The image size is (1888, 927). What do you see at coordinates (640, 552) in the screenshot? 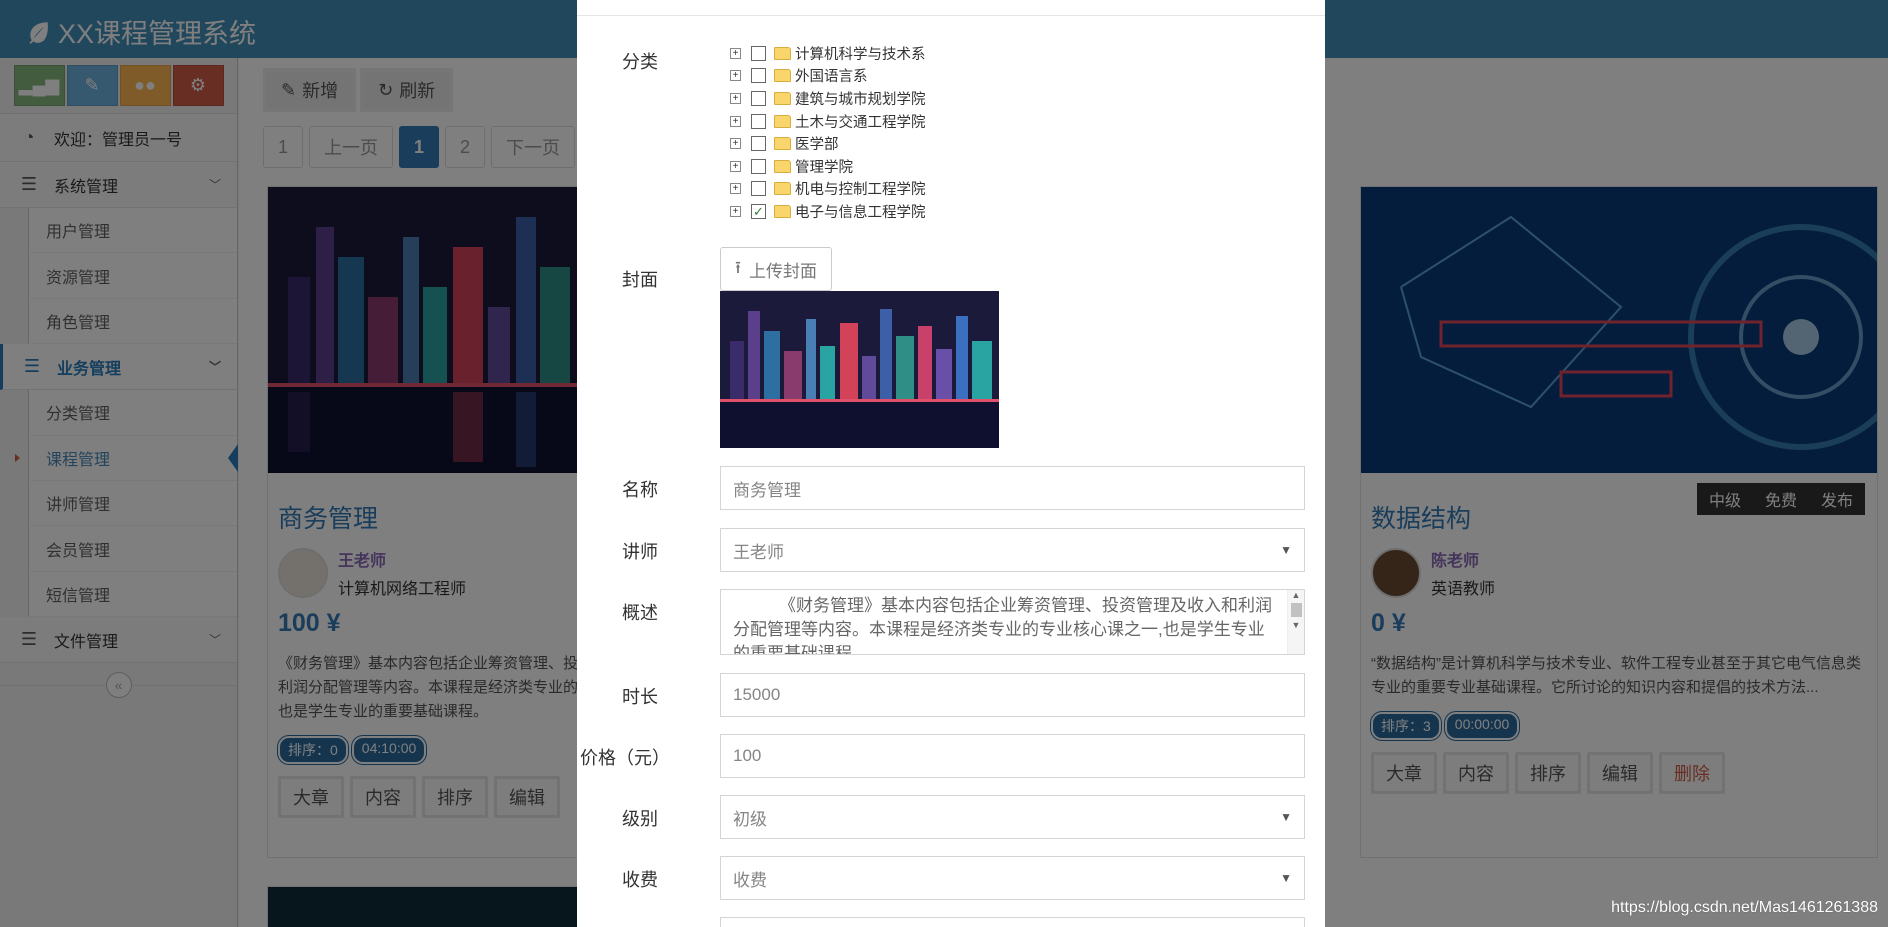
I see `teacher-label: 讲师` at bounding box center [640, 552].